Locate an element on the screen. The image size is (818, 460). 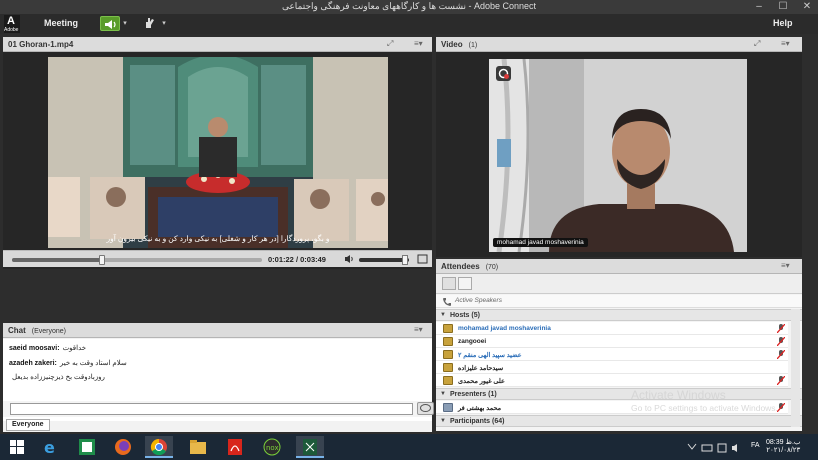
chat-text: خداقوت is located at coordinates (74, 348).